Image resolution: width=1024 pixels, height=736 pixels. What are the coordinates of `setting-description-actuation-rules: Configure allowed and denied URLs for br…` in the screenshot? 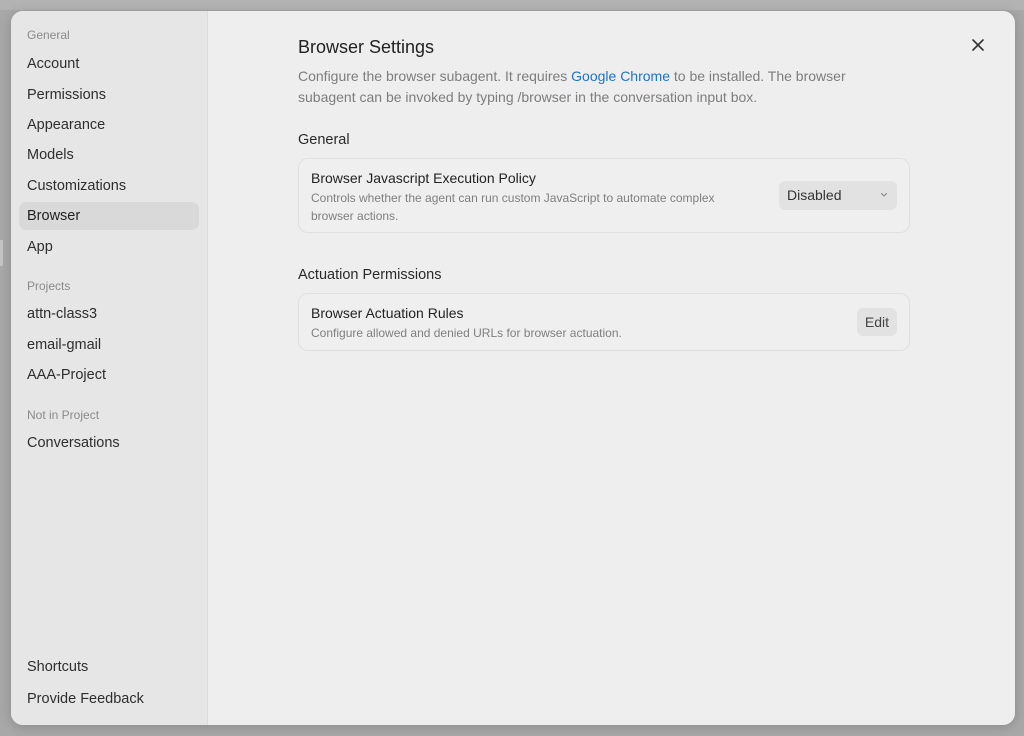 It's located at (466, 333).